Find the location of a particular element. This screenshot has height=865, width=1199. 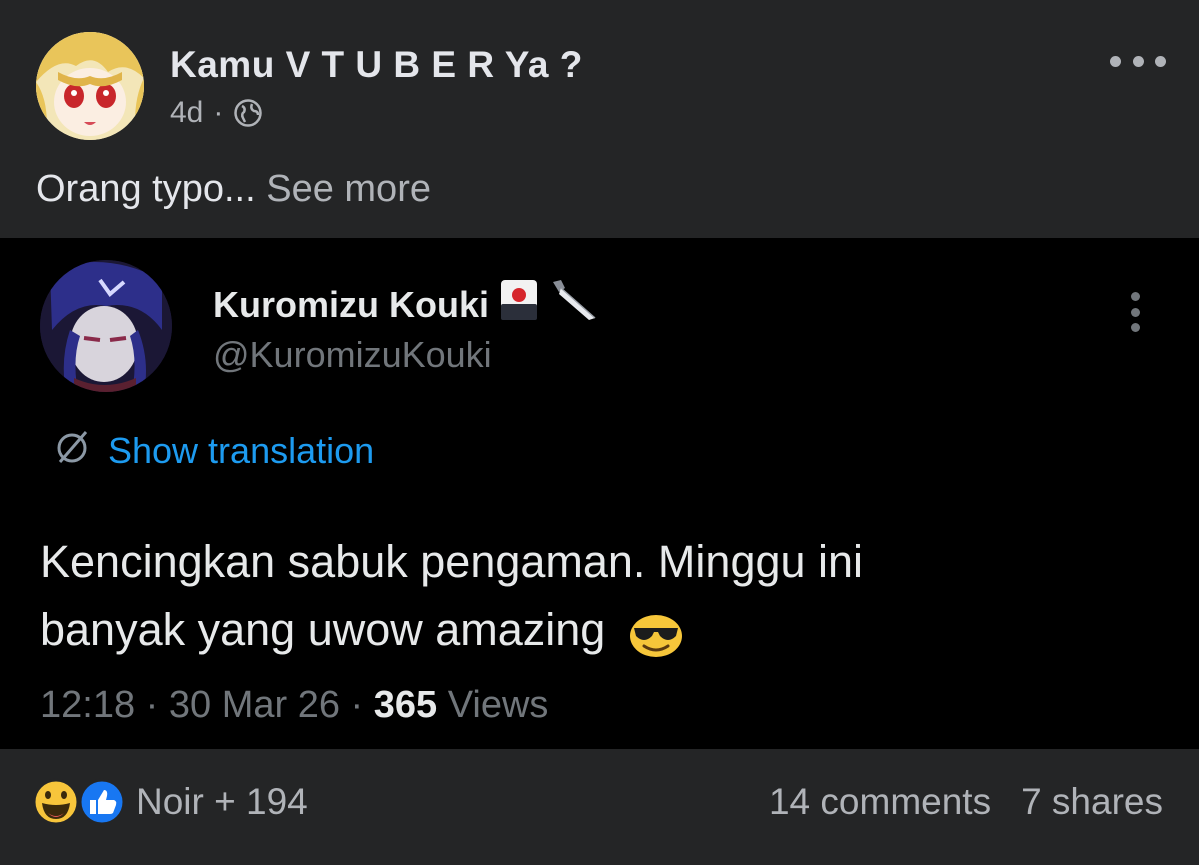

tweet-text-line-2: banyak yang uwow amazing is located at coordinates (590, 630).